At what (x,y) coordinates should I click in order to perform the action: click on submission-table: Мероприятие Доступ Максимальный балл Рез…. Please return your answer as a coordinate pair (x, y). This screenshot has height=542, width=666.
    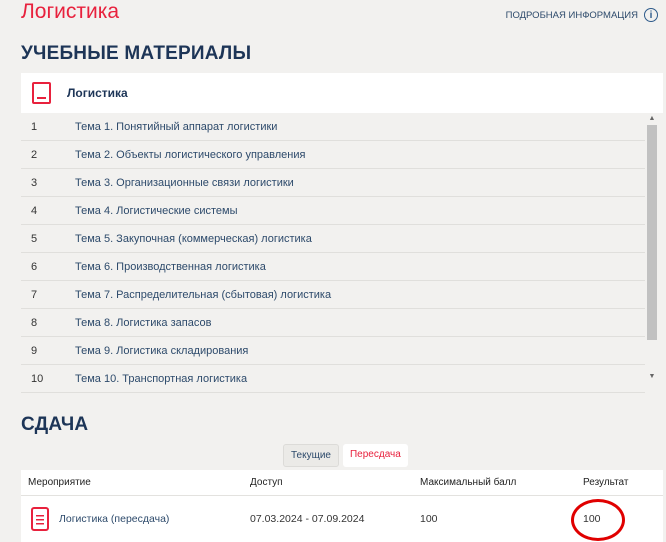
    Looking at the image, I should click on (342, 506).